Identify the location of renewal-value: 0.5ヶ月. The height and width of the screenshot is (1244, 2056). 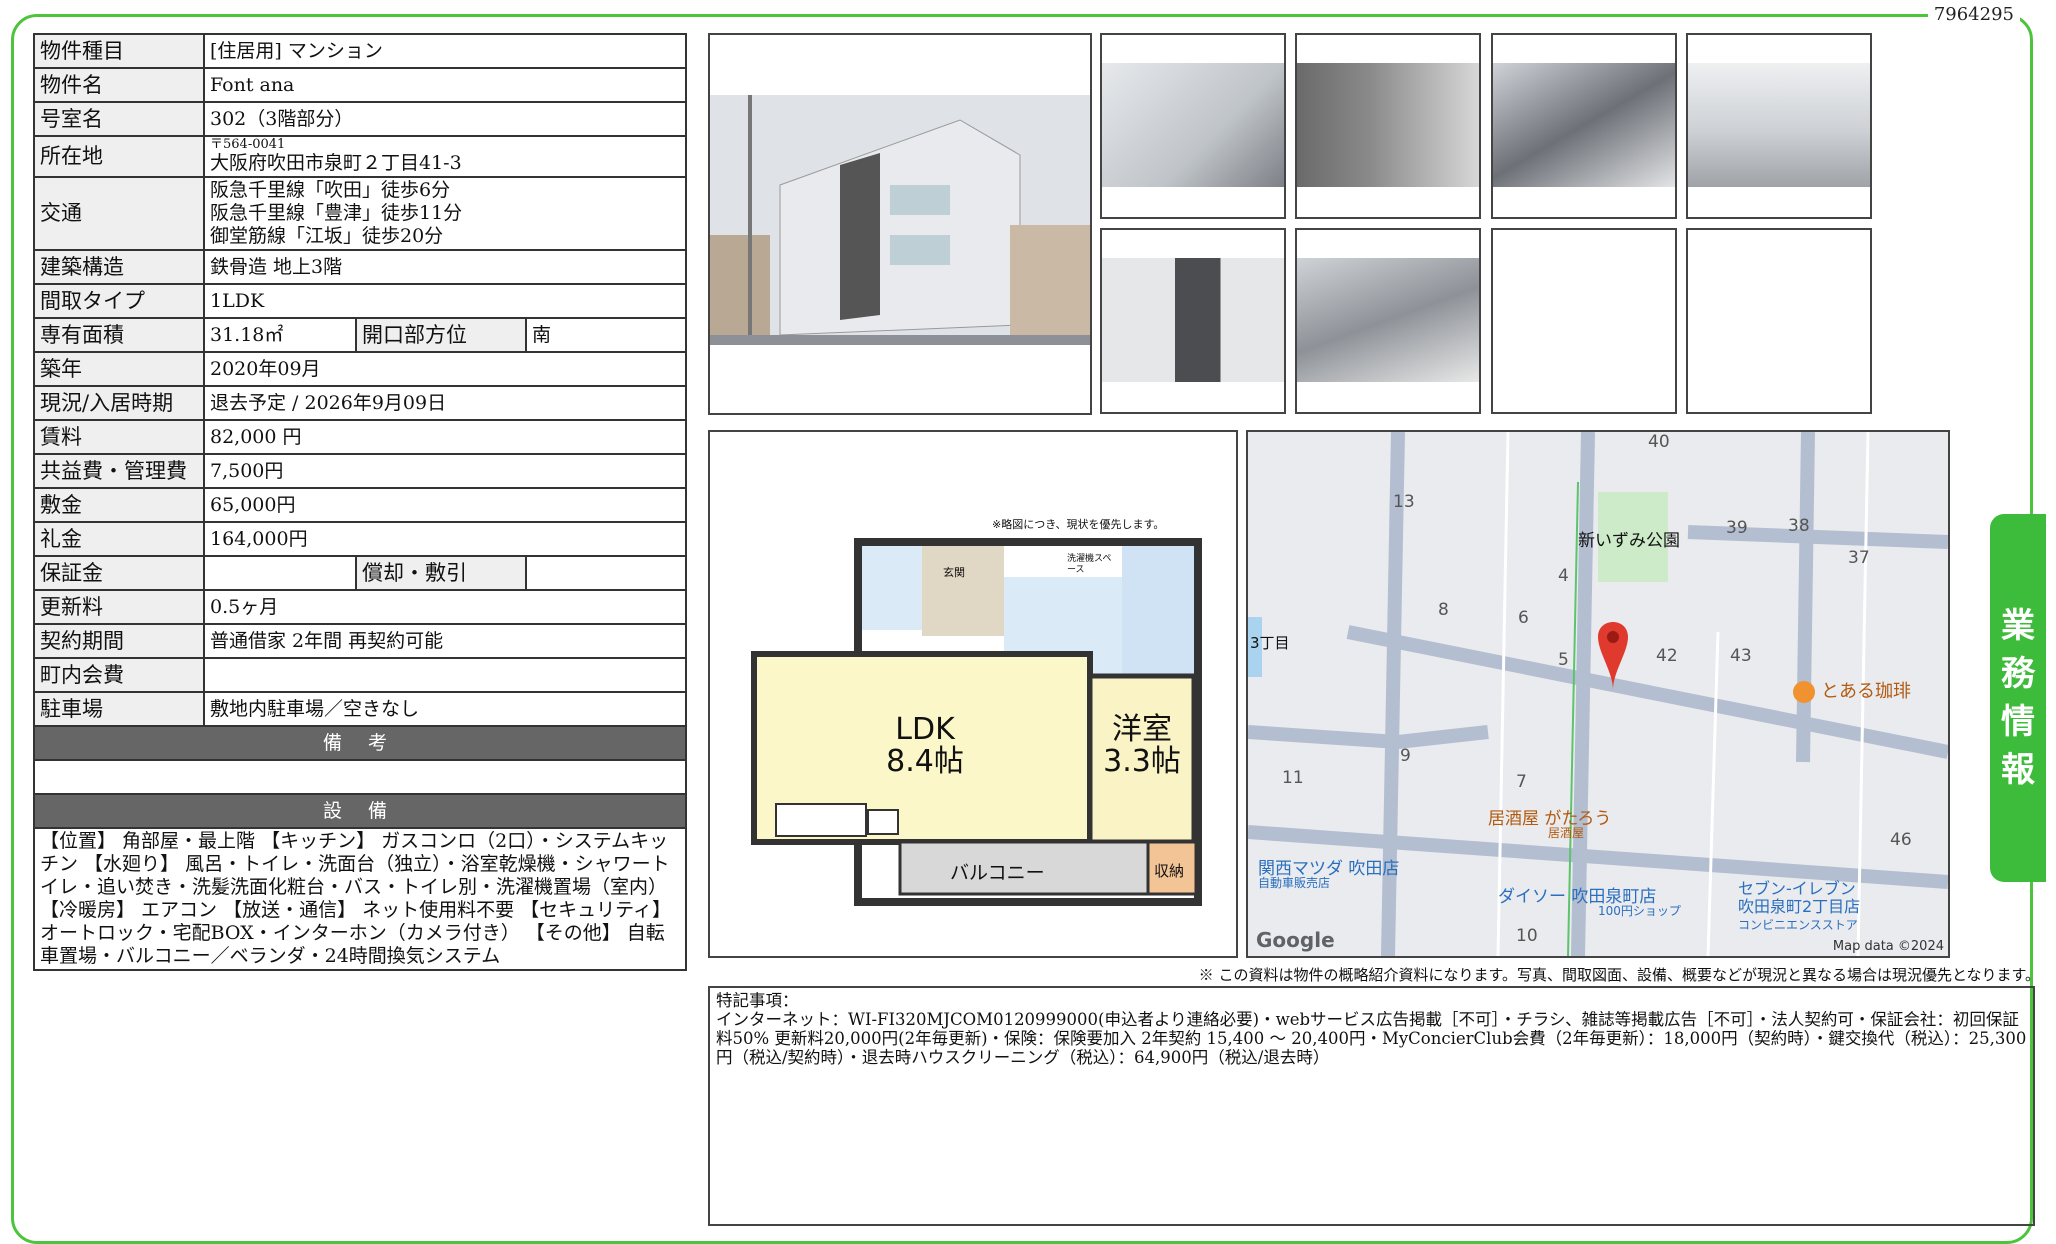
(445, 607).